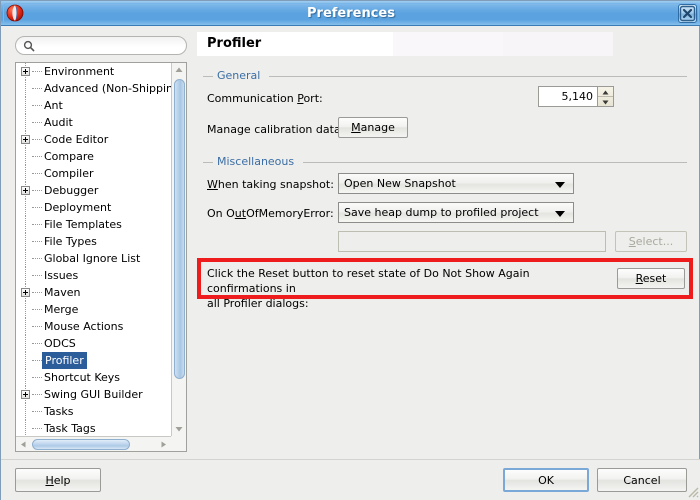 This screenshot has height=500, width=700. I want to click on sidebar-item-ant: Ant, so click(93, 105).